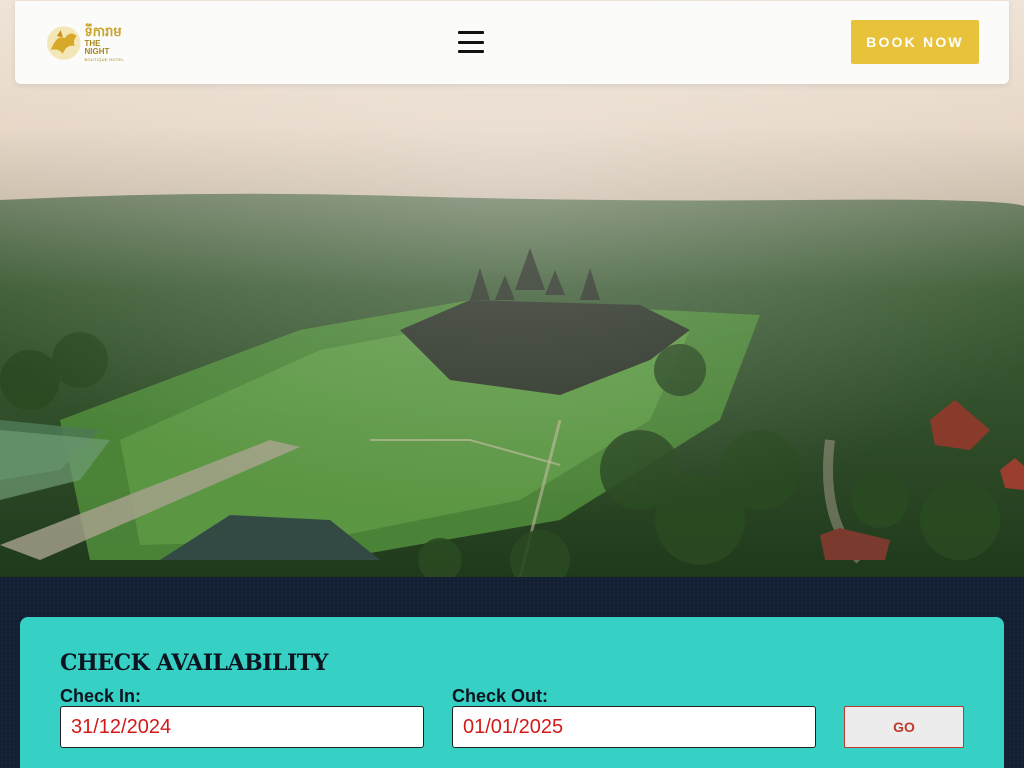  Describe the element at coordinates (63, 43) in the screenshot. I see `logo-emblem-icon` at that location.